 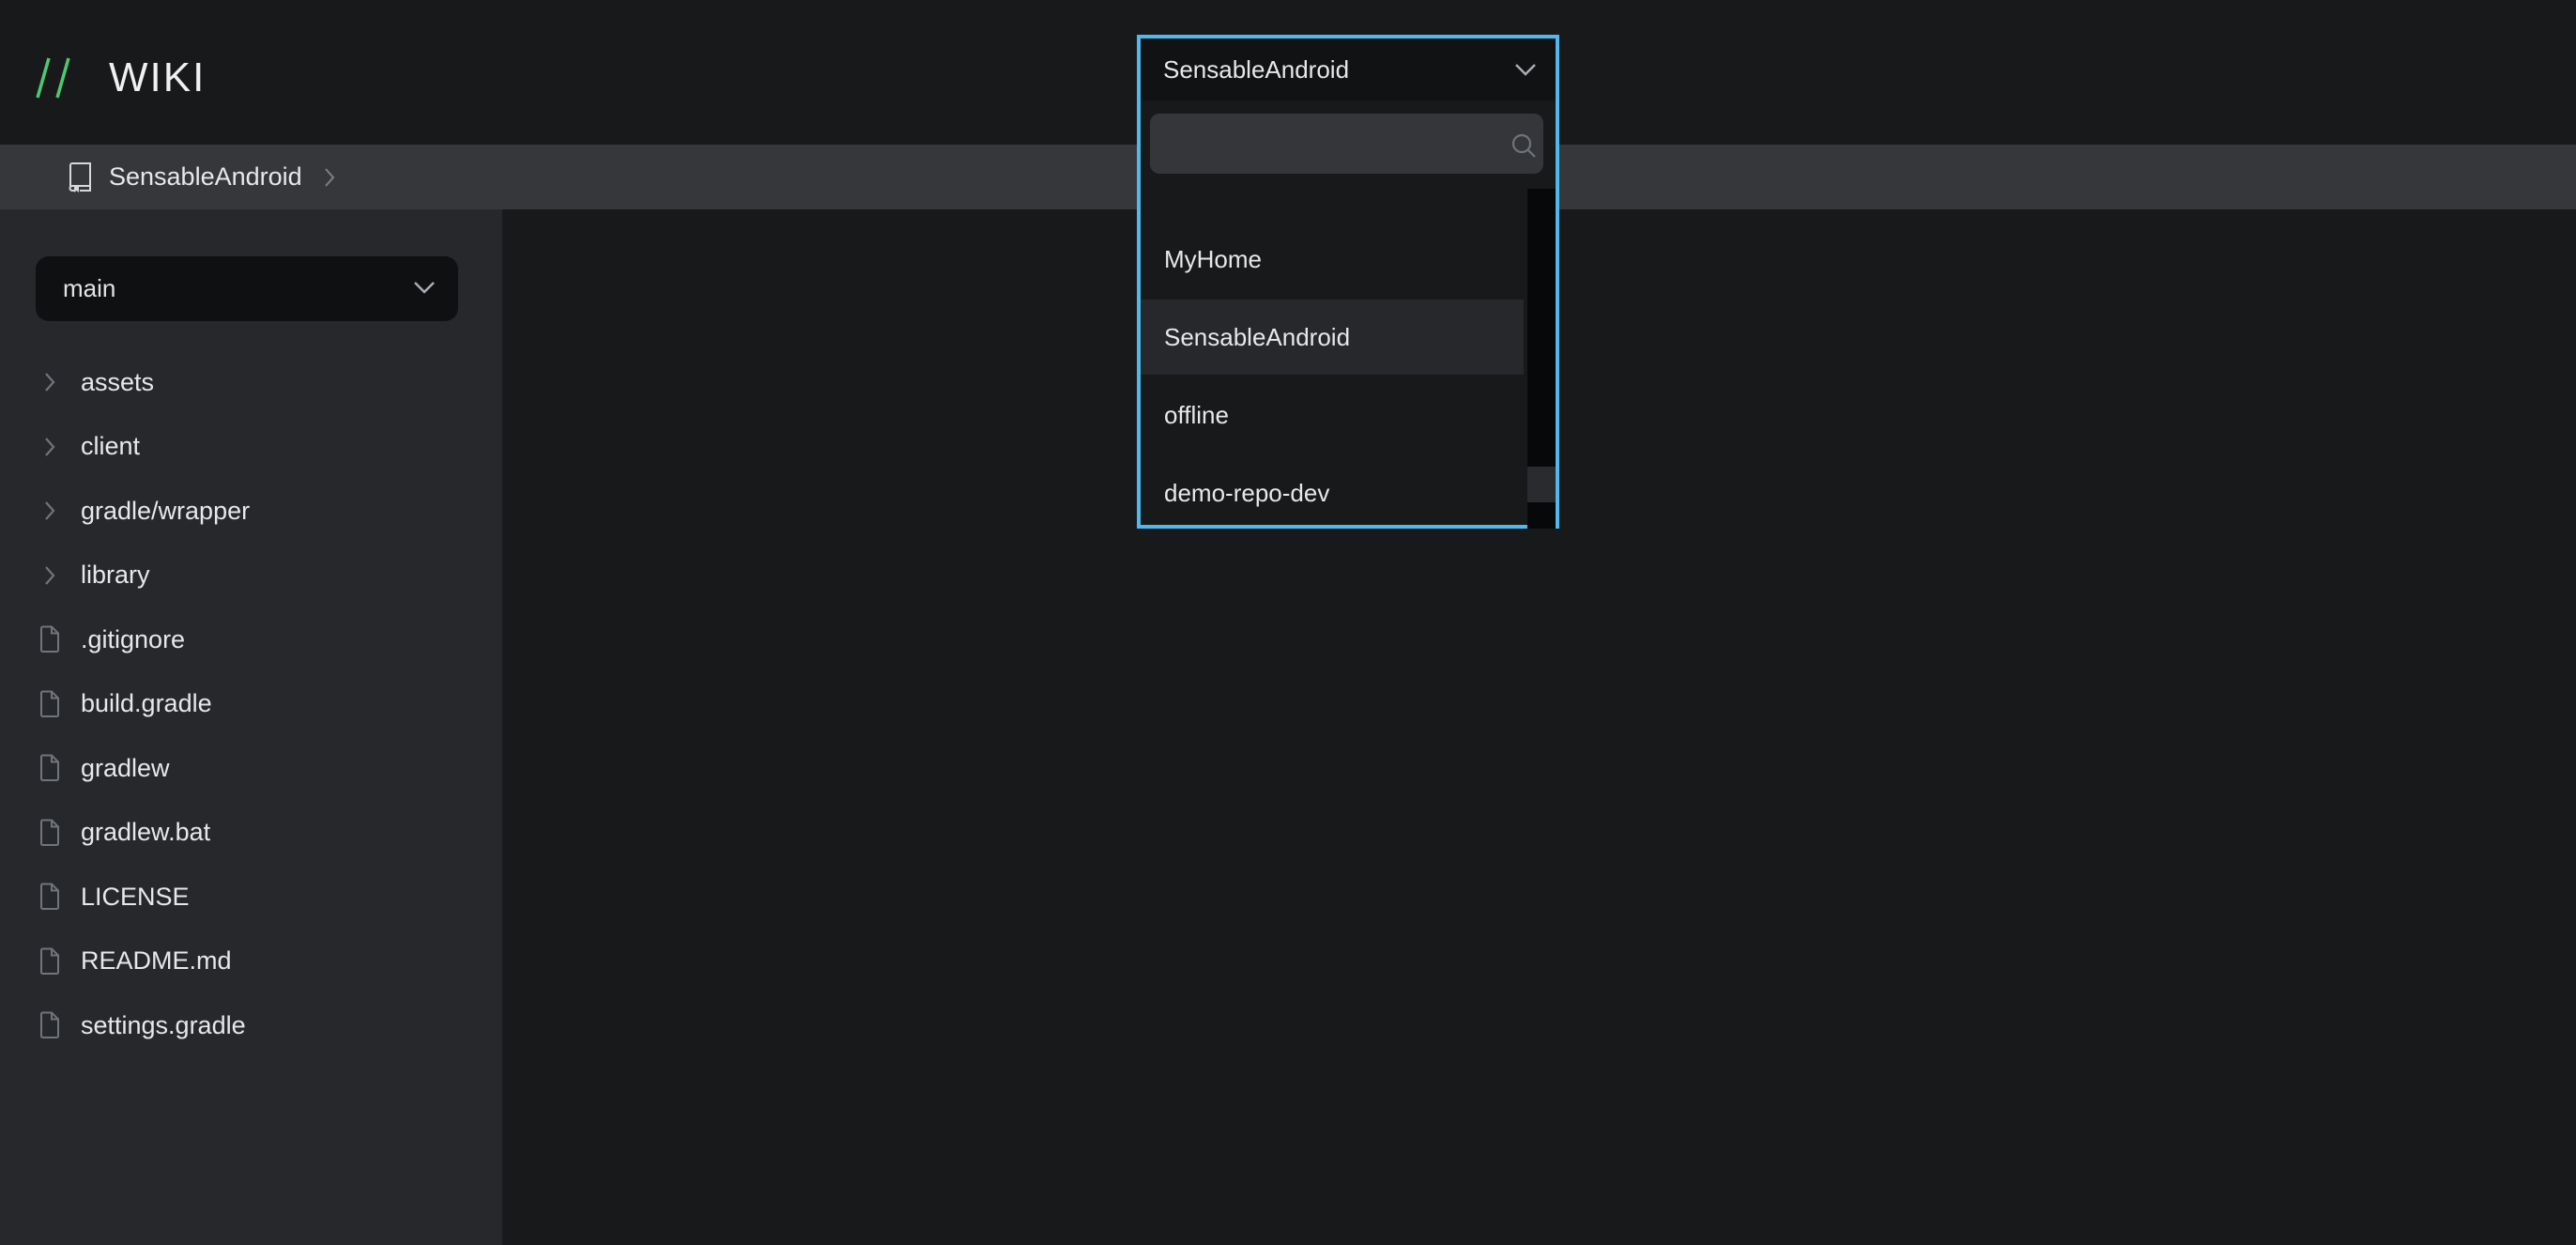 What do you see at coordinates (1332, 415) in the screenshot?
I see `repo-option: offline` at bounding box center [1332, 415].